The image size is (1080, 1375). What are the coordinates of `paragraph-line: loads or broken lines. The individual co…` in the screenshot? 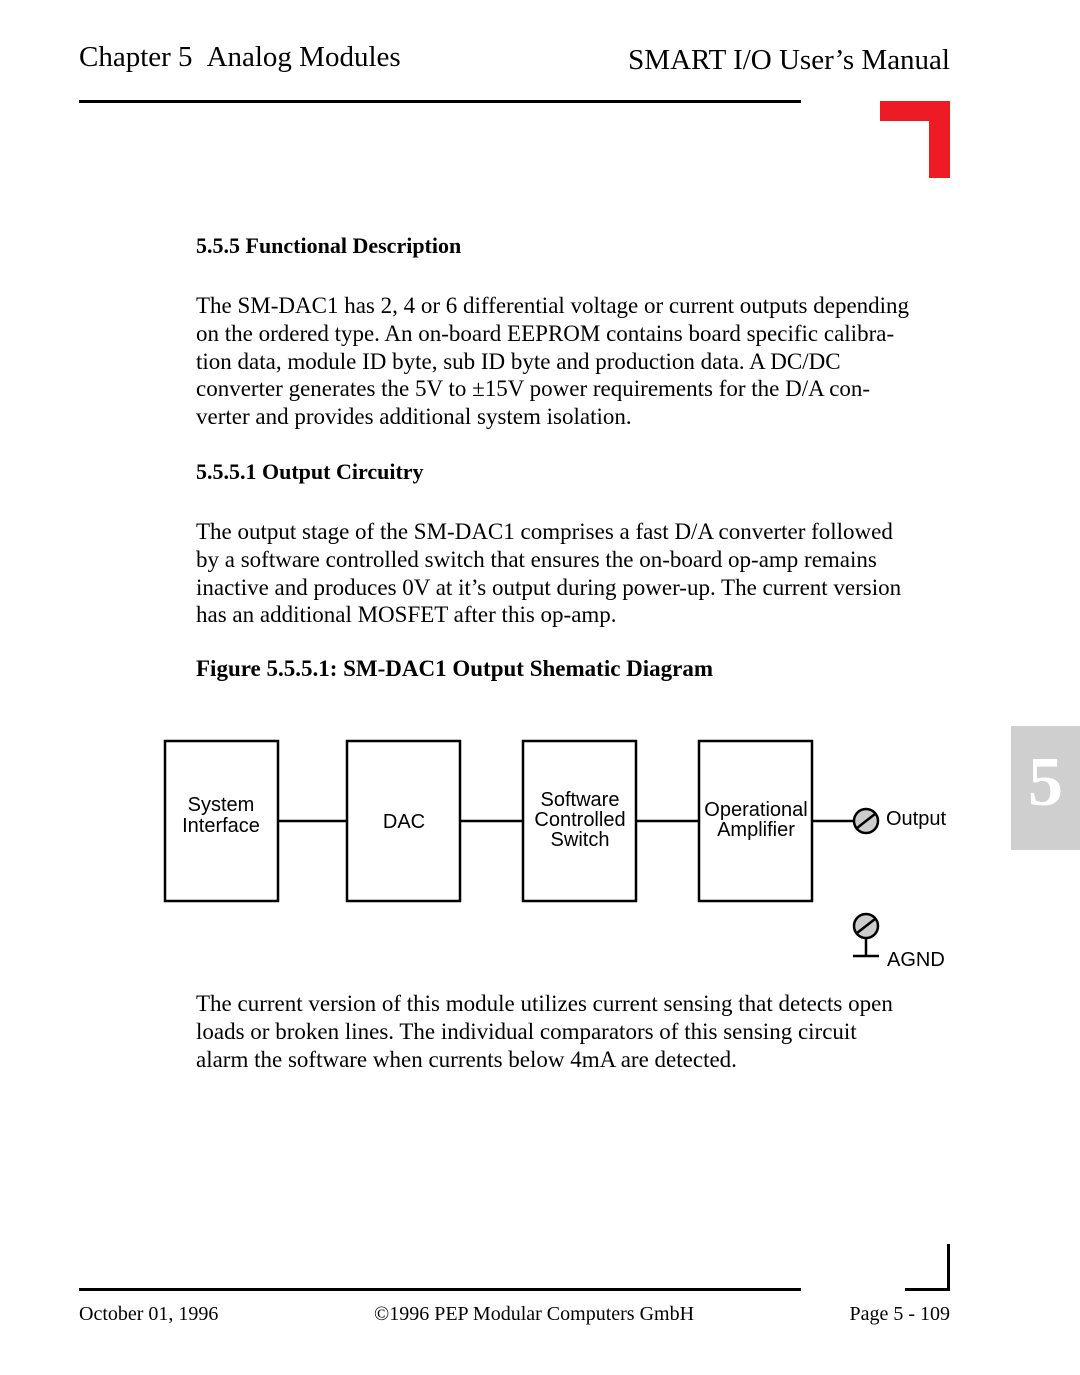 It's located at (526, 1031).